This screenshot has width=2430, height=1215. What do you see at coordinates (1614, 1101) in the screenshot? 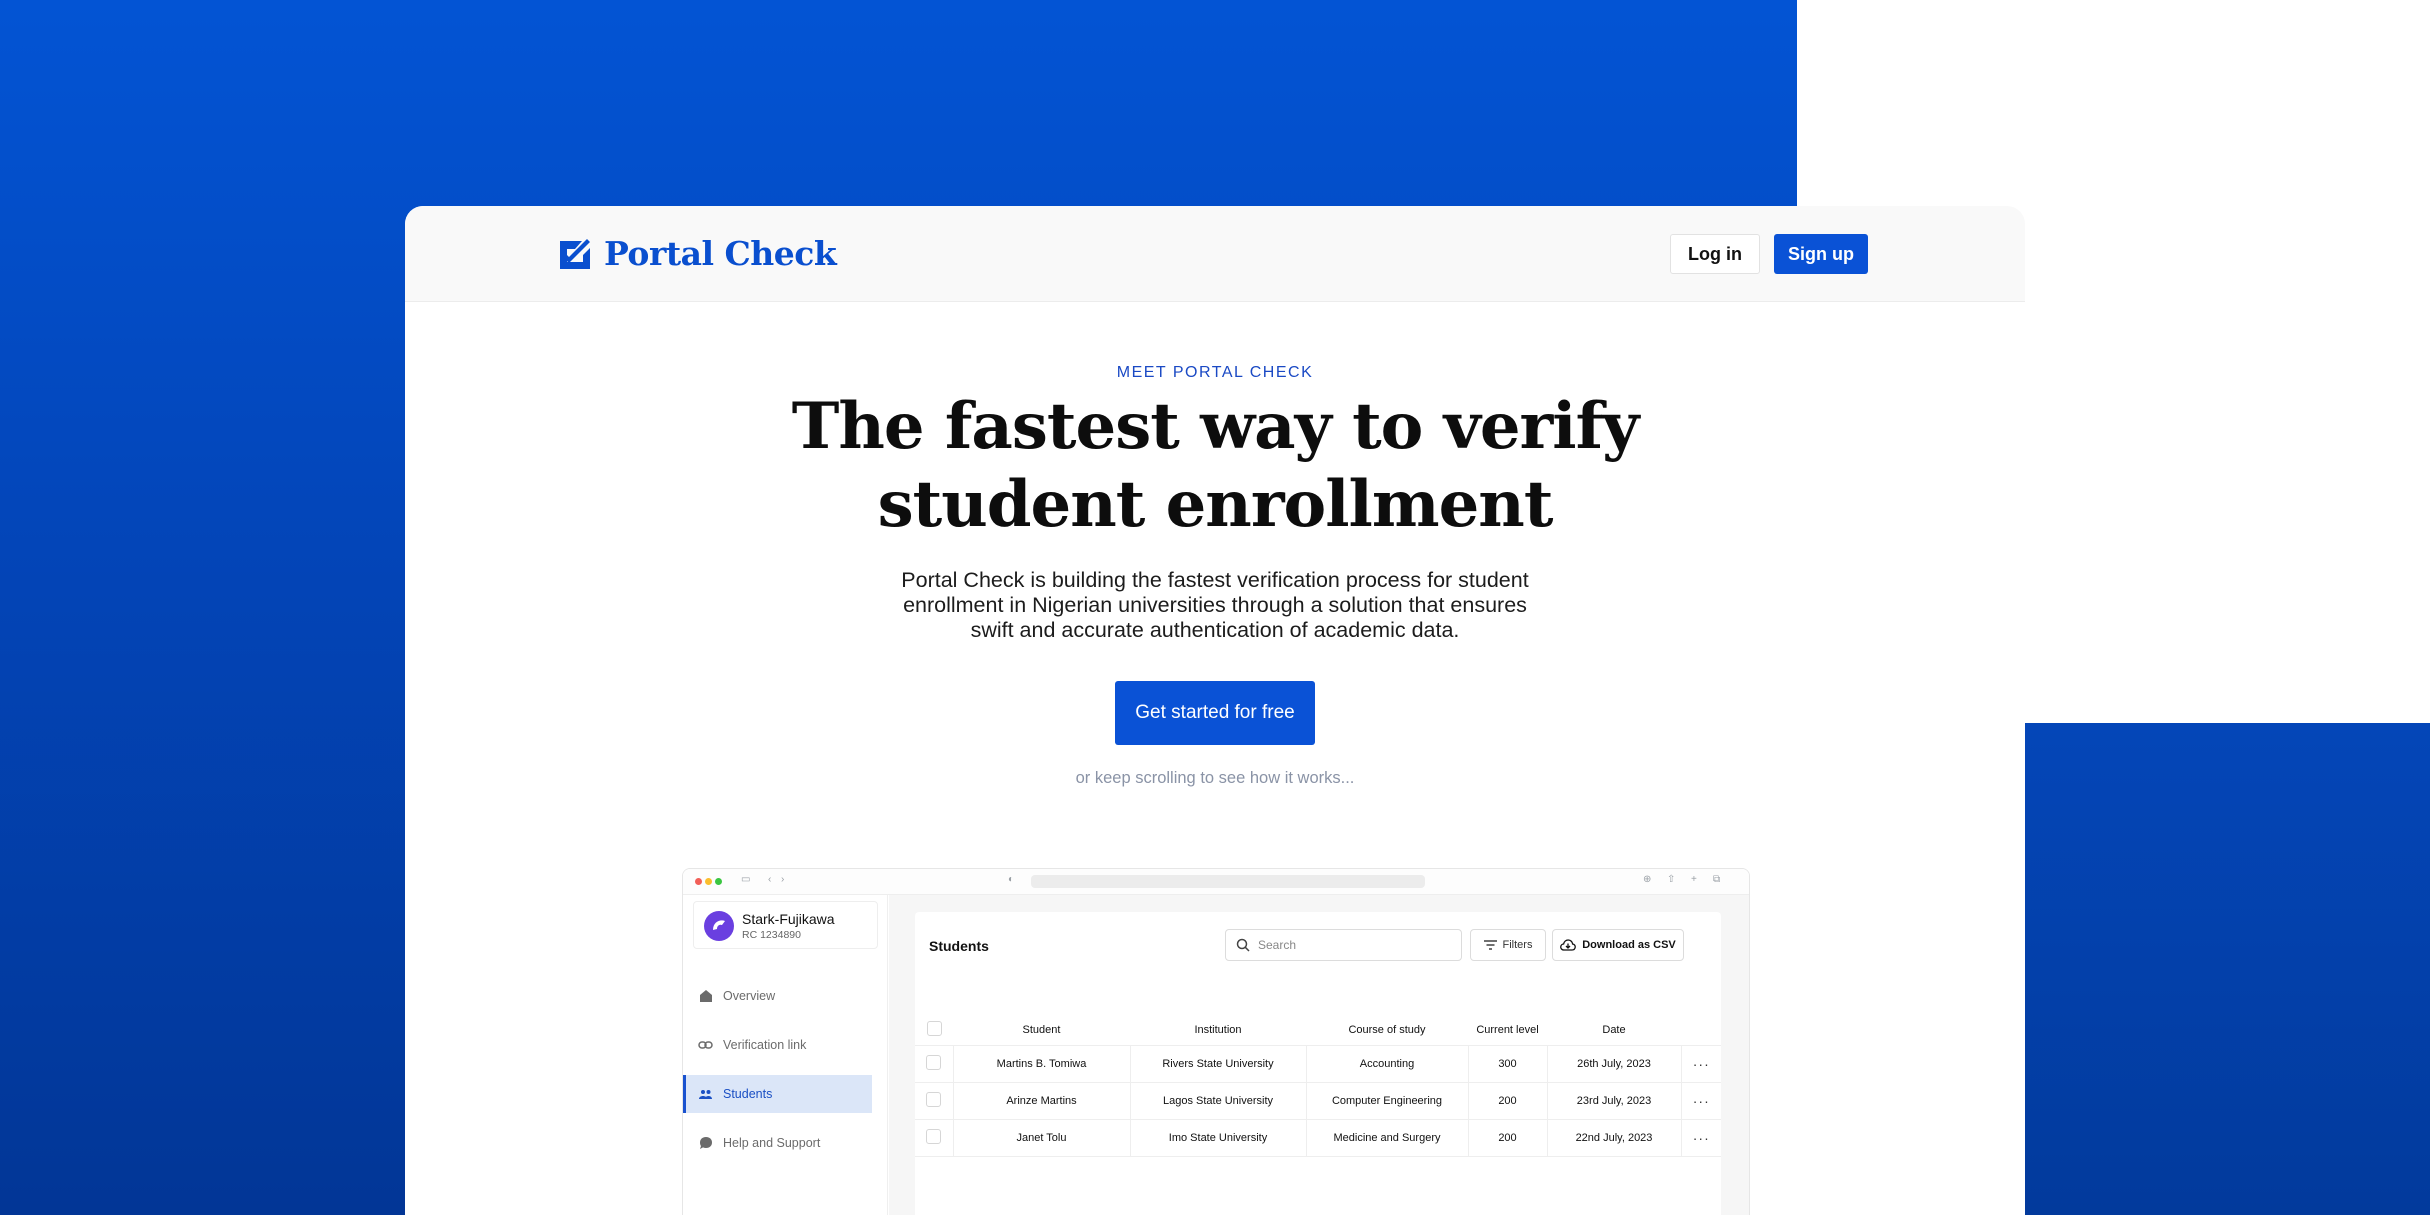
I see `date: 23rd July, 2023` at bounding box center [1614, 1101].